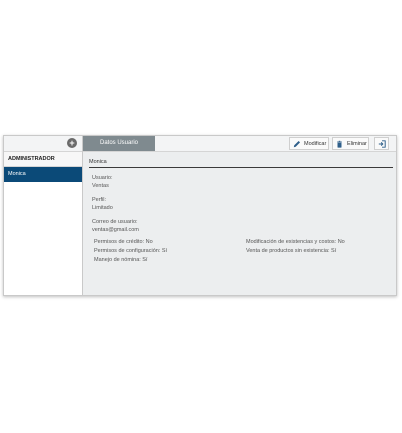  What do you see at coordinates (297, 144) in the screenshot?
I see `pencil-icon` at bounding box center [297, 144].